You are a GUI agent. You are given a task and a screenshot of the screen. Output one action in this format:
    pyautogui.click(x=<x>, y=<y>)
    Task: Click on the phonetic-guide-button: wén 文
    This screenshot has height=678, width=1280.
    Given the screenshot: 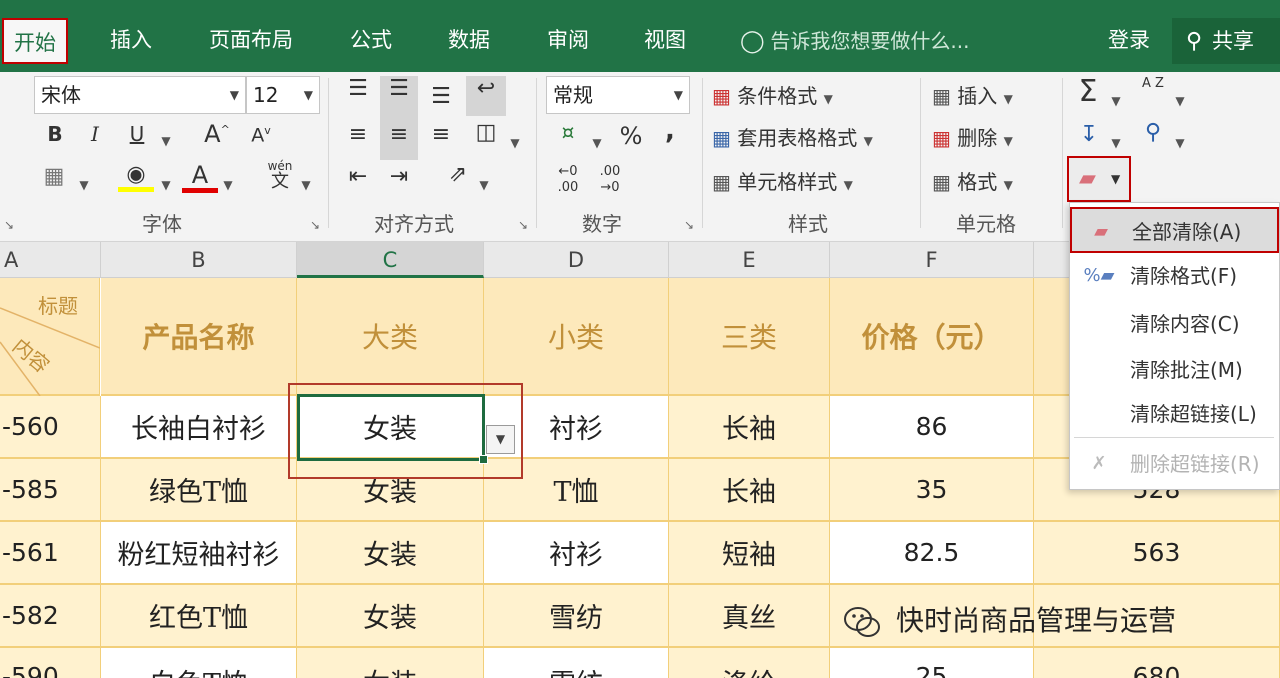 What is the action you would take?
    pyautogui.click(x=280, y=174)
    